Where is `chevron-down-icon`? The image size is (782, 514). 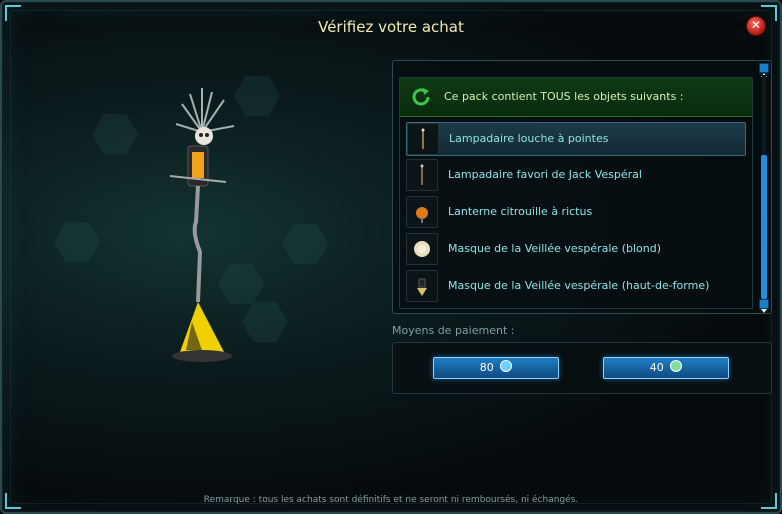 chevron-down-icon is located at coordinates (764, 311).